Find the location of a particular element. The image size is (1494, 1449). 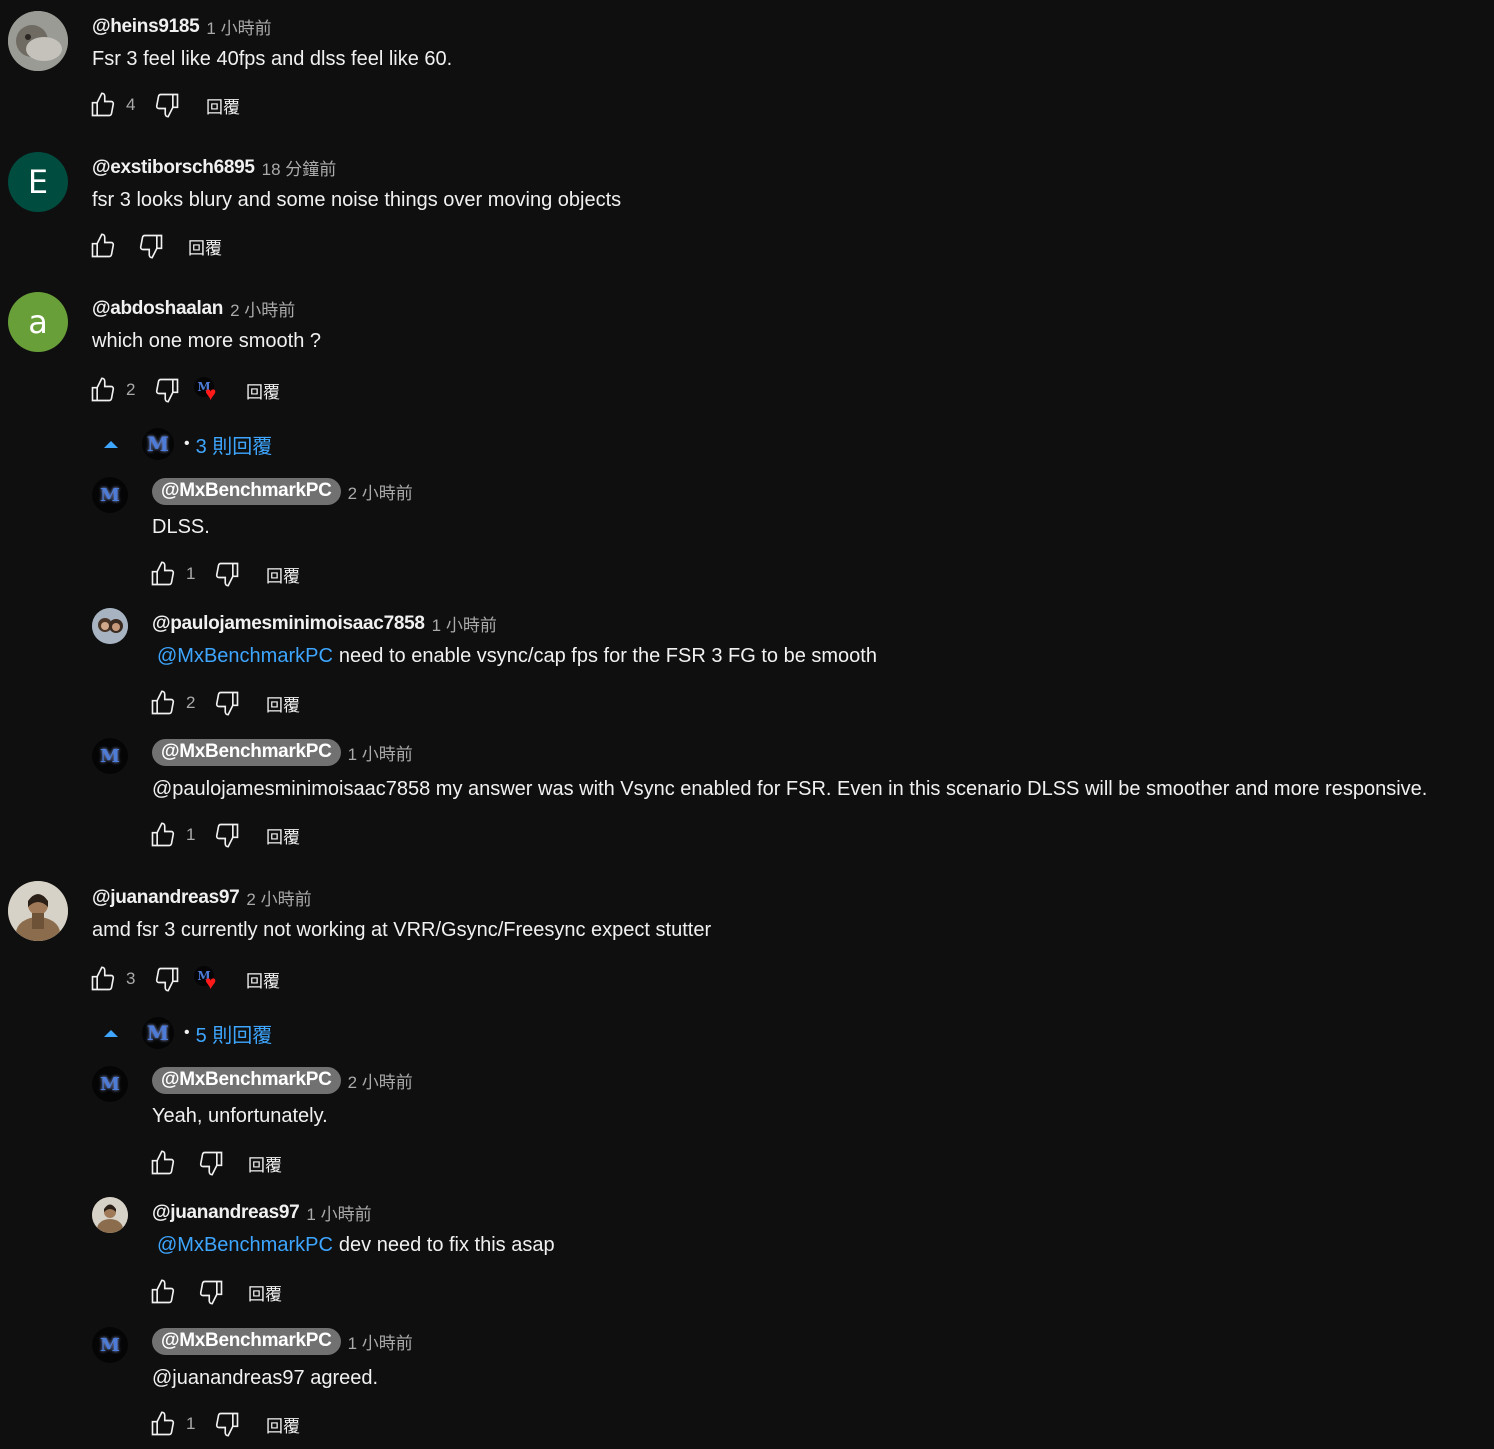

reply-header: @MxBenchmarkPC 1 小時前 is located at coordinates (282, 1341).